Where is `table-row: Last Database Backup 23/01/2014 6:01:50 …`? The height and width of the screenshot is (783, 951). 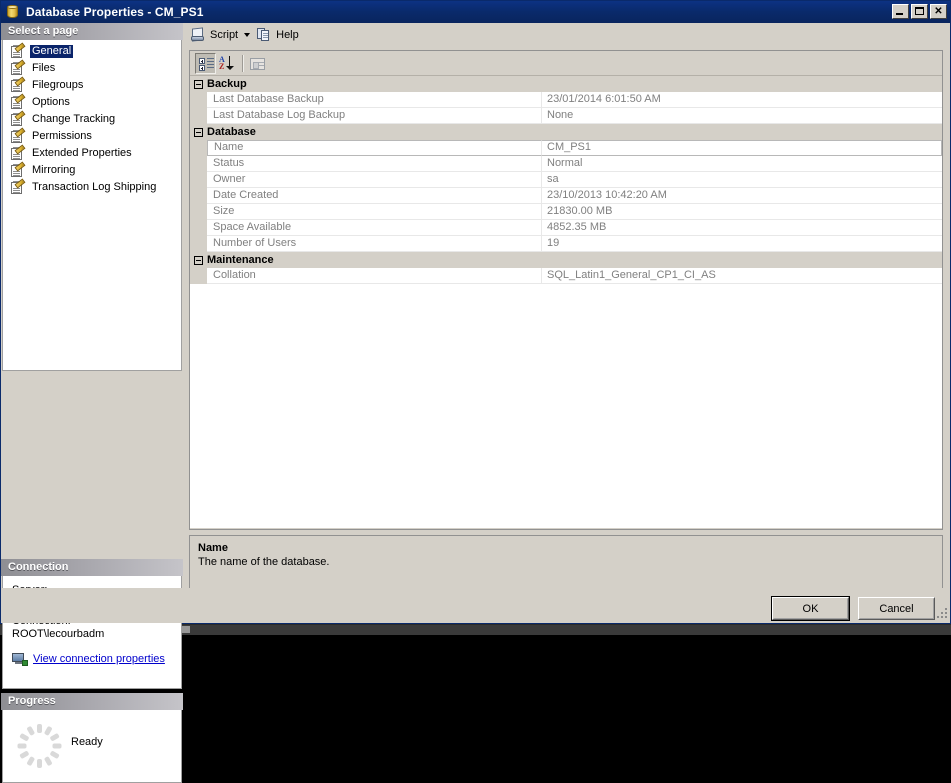
table-row: Last Database Backup 23/01/2014 6:01:50 … is located at coordinates (566, 99).